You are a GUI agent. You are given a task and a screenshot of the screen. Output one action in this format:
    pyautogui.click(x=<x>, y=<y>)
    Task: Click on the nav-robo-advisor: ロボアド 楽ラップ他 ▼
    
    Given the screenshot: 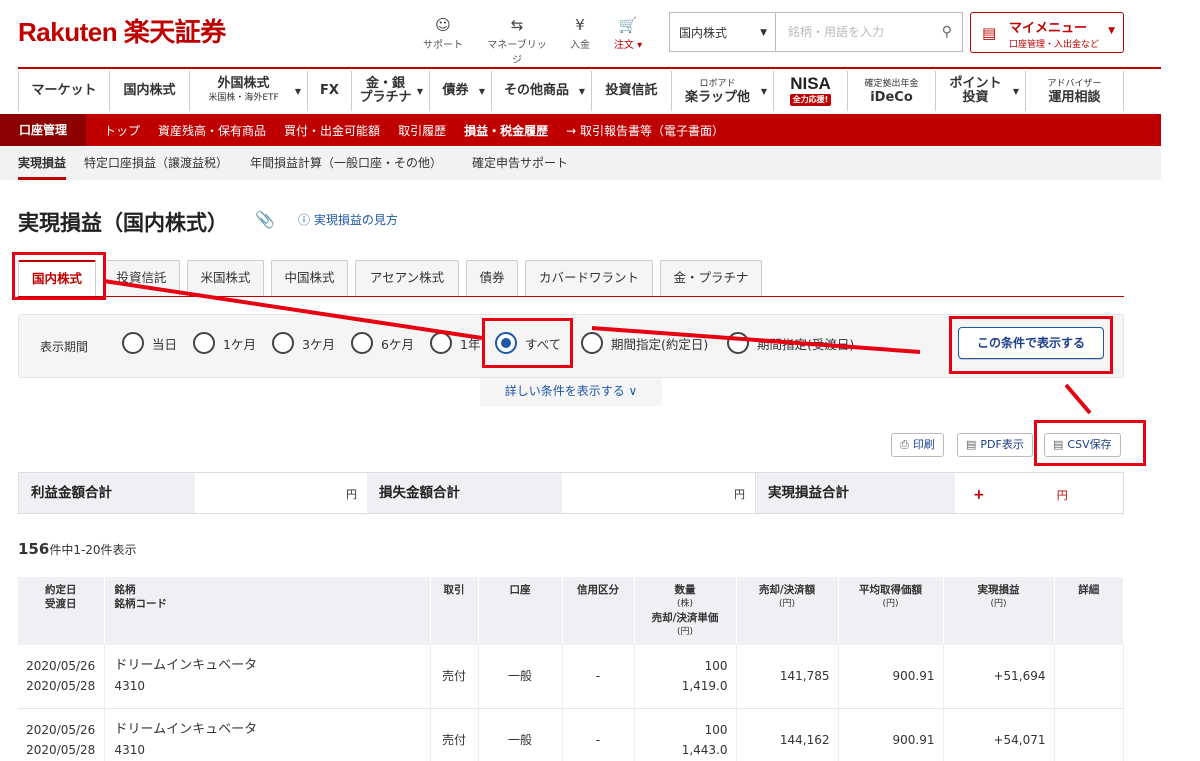 What is the action you would take?
    pyautogui.click(x=723, y=91)
    